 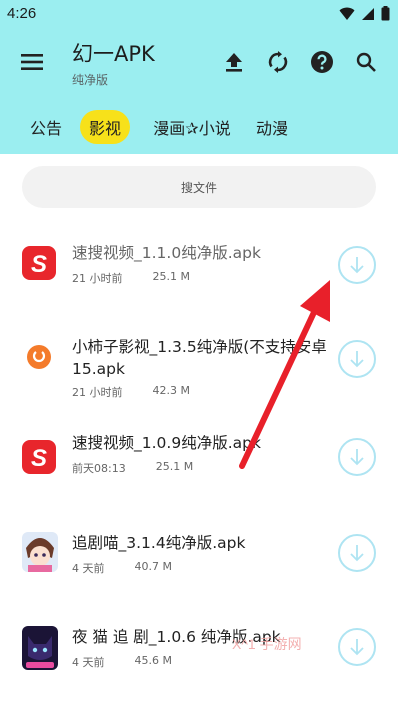 I want to click on status-bar: 4:26, so click(x=199, y=14).